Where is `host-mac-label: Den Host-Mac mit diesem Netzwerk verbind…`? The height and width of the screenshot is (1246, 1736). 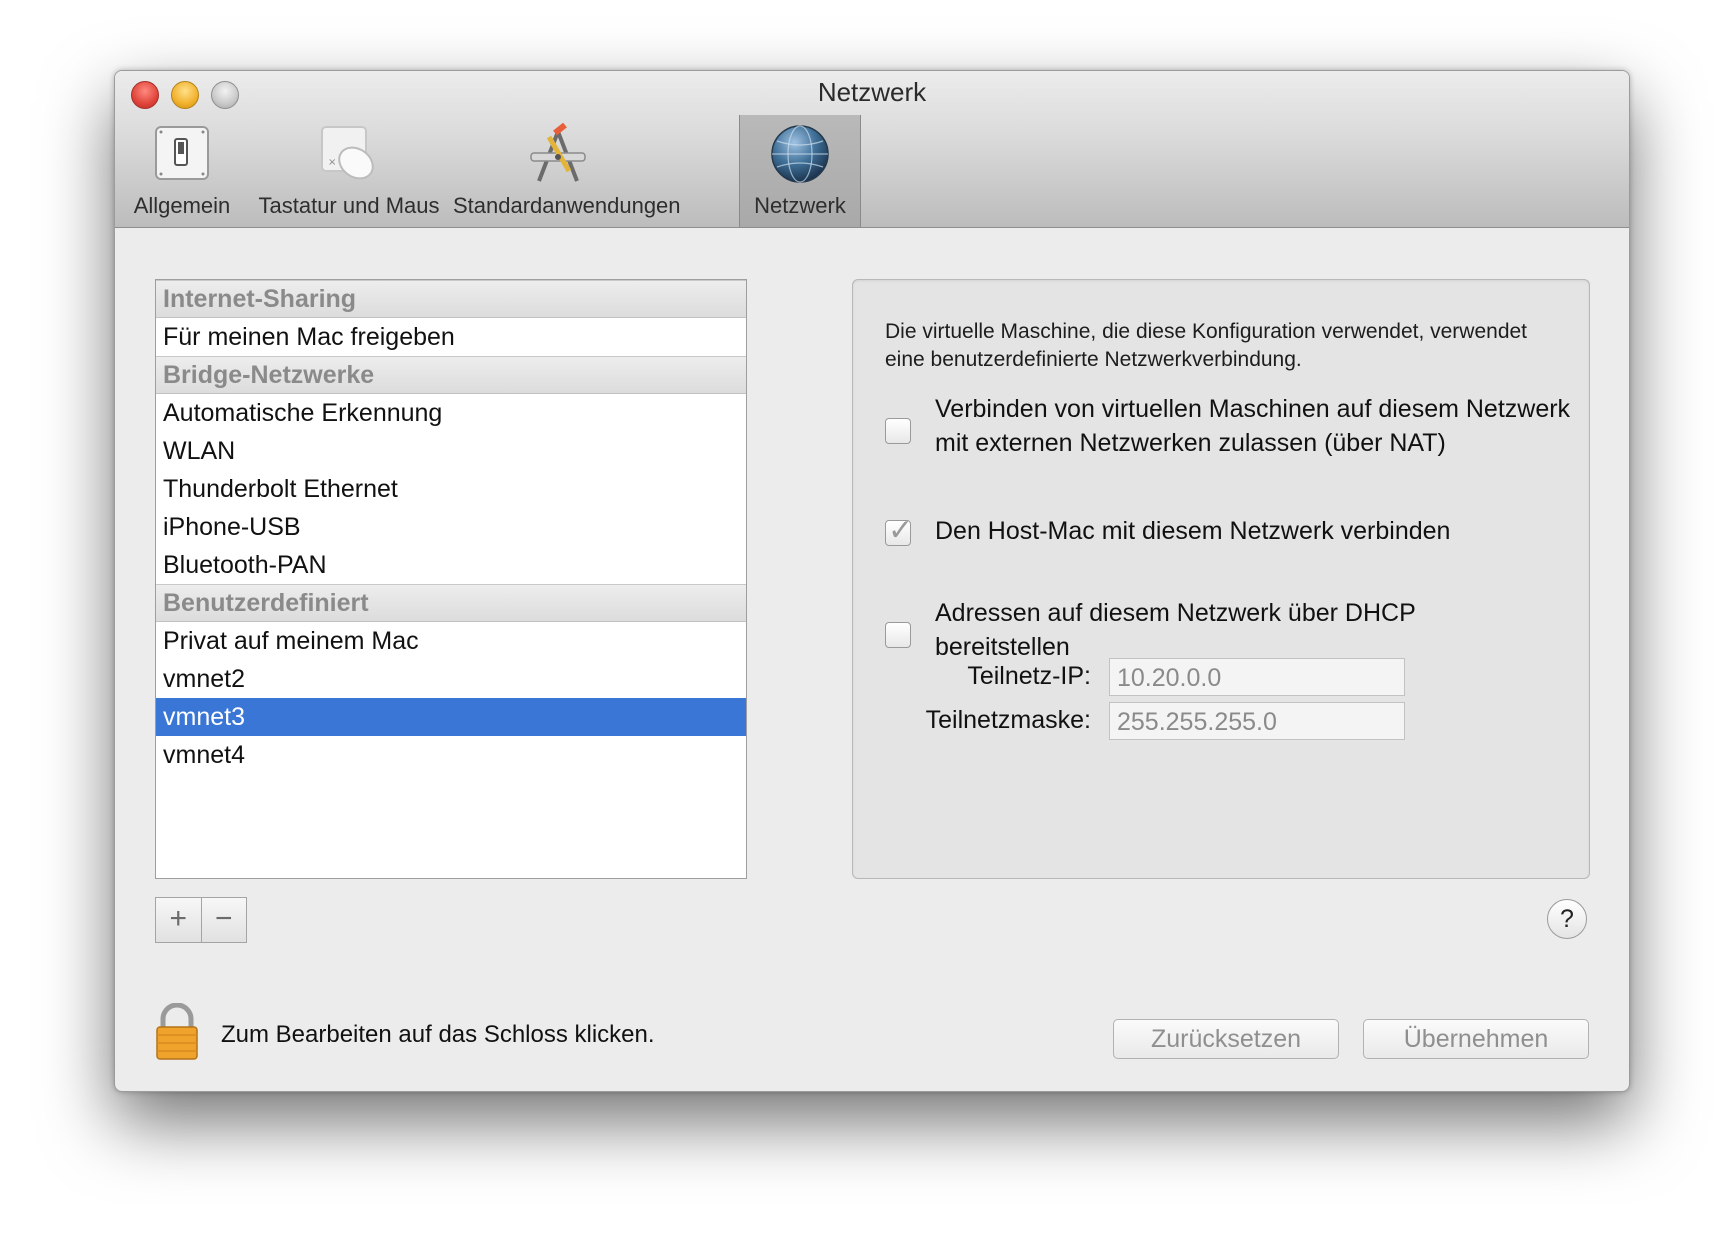
host-mac-label: Den Host-Mac mit diesem Netzwerk verbind… is located at coordinates (1193, 531).